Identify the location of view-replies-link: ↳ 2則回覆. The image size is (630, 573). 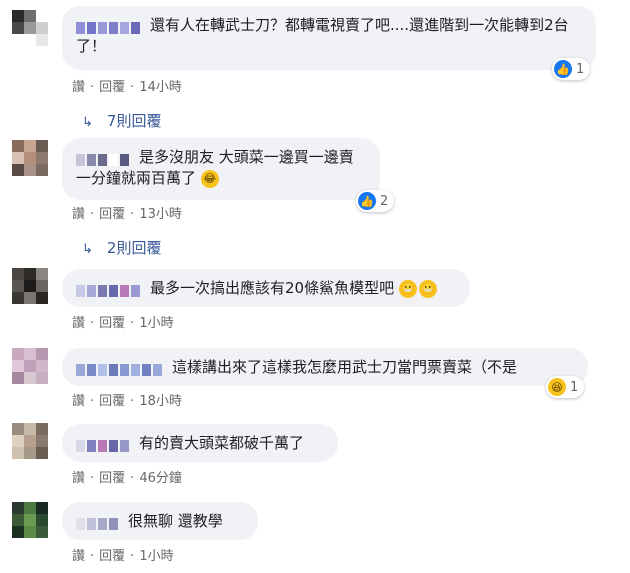
(121, 247).